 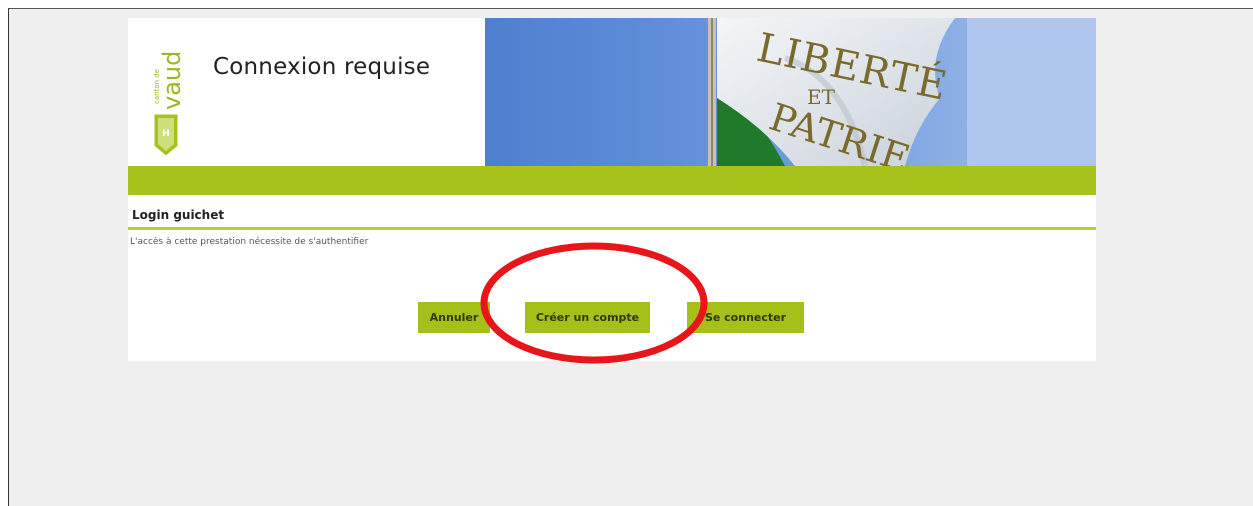 I want to click on flag-banner: LIBERTÉ ET PATRIE, so click(x=790, y=92).